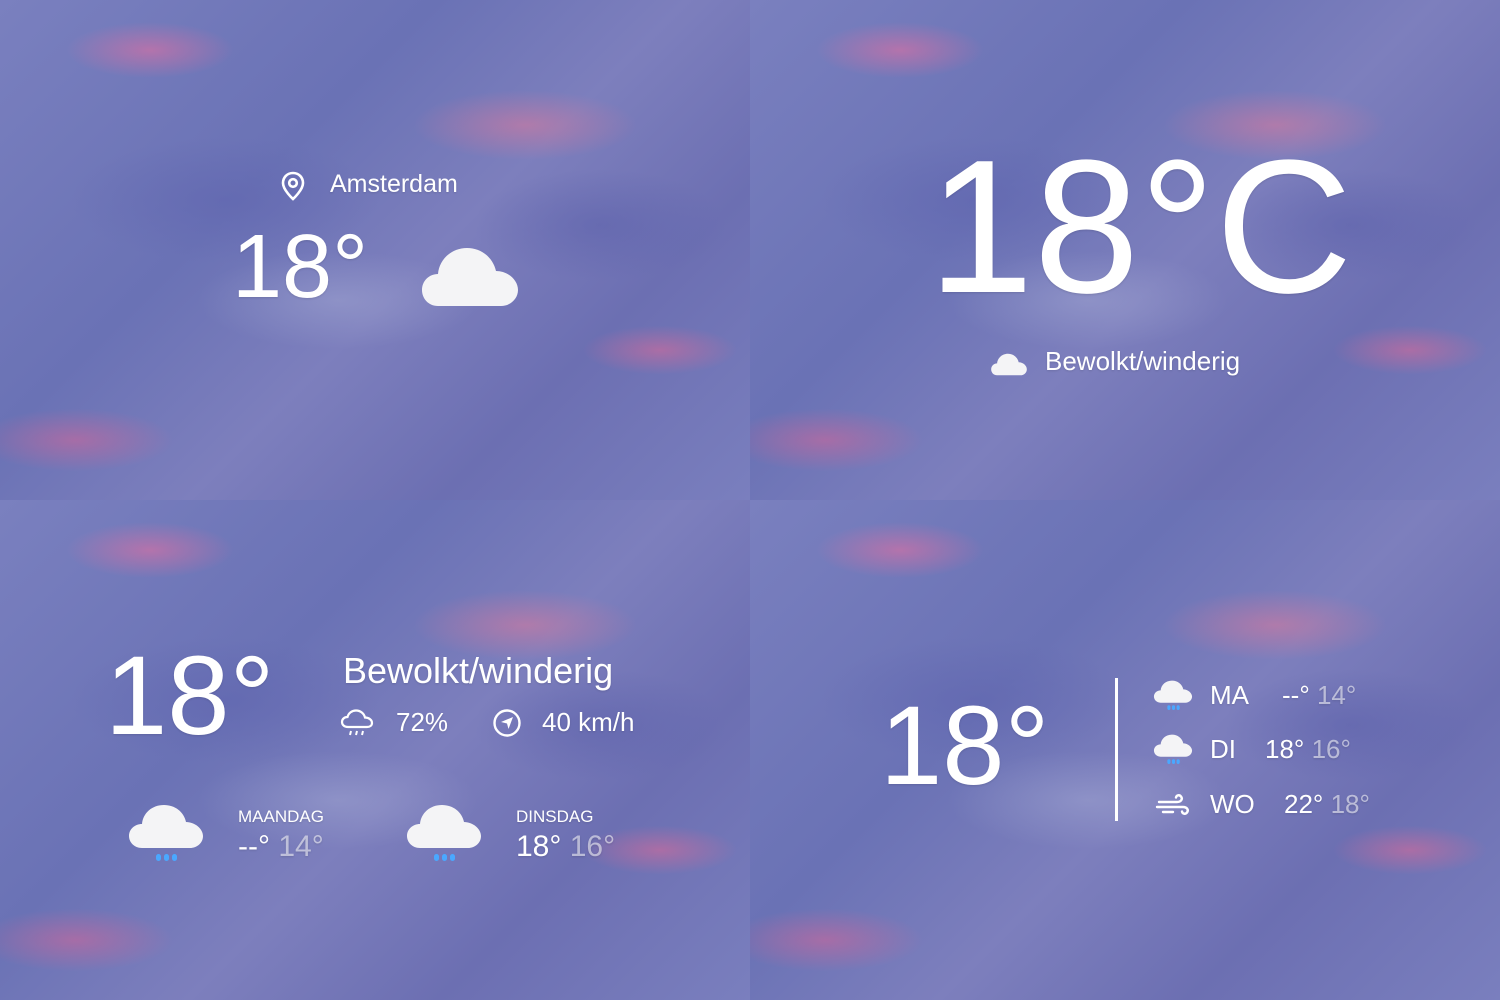 This screenshot has width=1500, height=1000. I want to click on compass-arrow-icon, so click(507, 723).